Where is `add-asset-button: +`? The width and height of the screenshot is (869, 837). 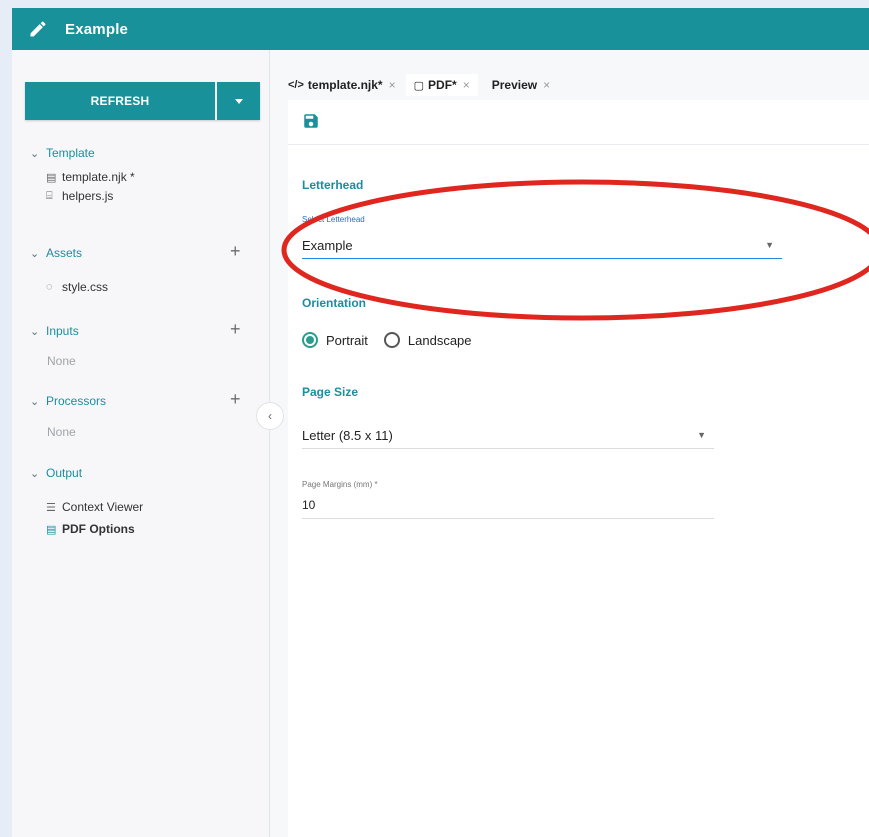
add-asset-button: + is located at coordinates (235, 251).